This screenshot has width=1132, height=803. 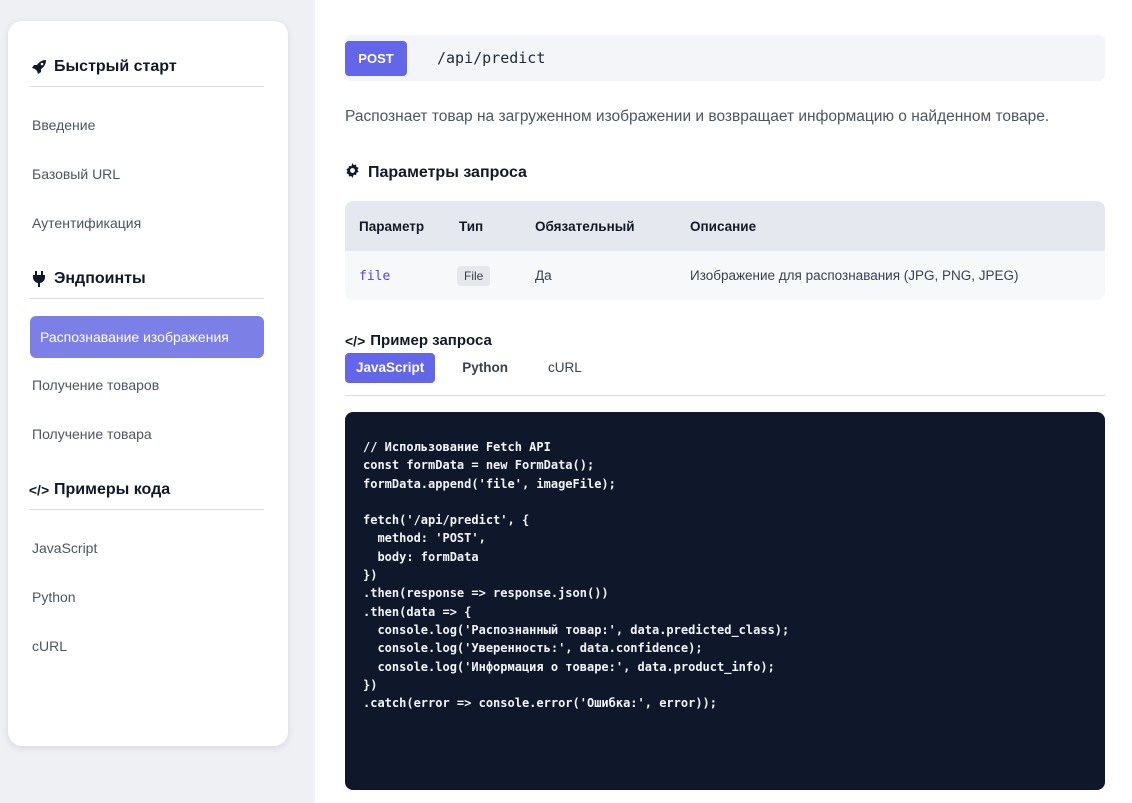 What do you see at coordinates (474, 275) in the screenshot?
I see `param-type-badge: File` at bounding box center [474, 275].